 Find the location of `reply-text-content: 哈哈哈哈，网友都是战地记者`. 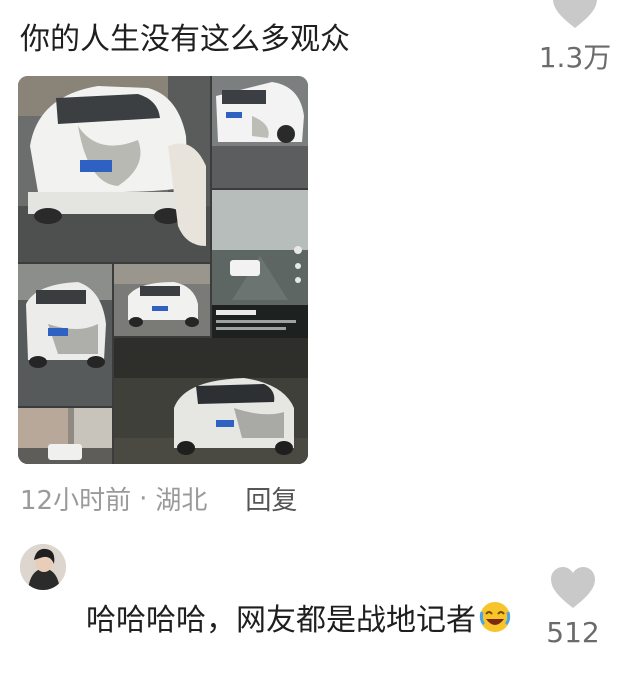

reply-text-content: 哈哈哈哈，网友都是战地记者 is located at coordinates (281, 620).